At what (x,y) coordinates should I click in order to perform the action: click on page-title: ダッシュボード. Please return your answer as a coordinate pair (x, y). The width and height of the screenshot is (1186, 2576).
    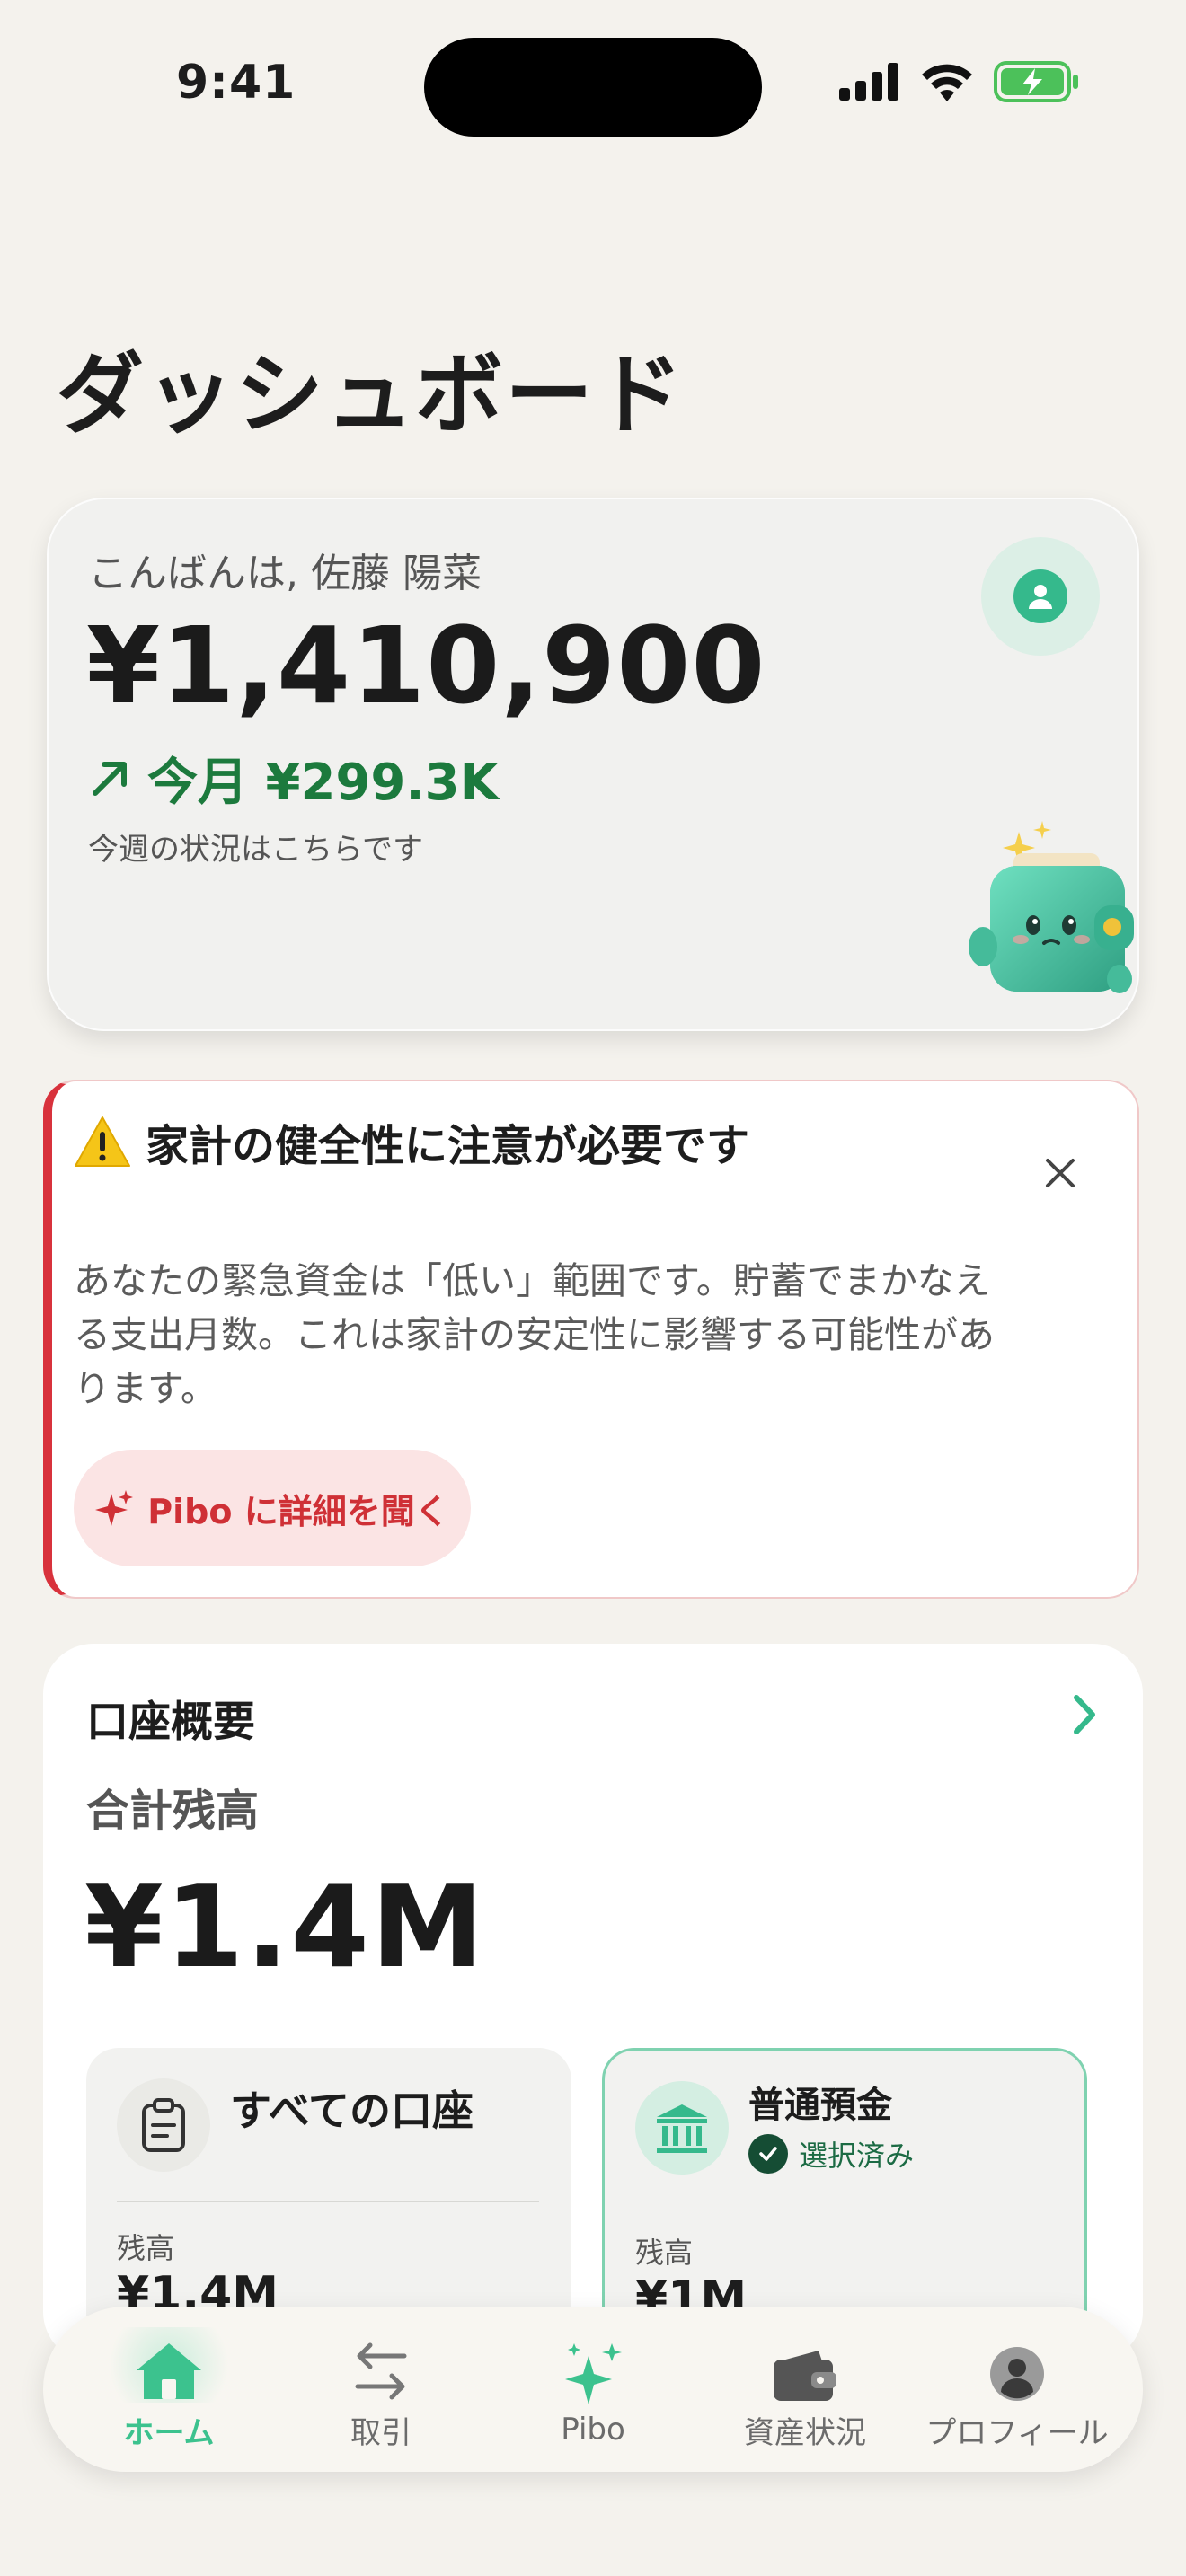
    Looking at the image, I should click on (371, 395).